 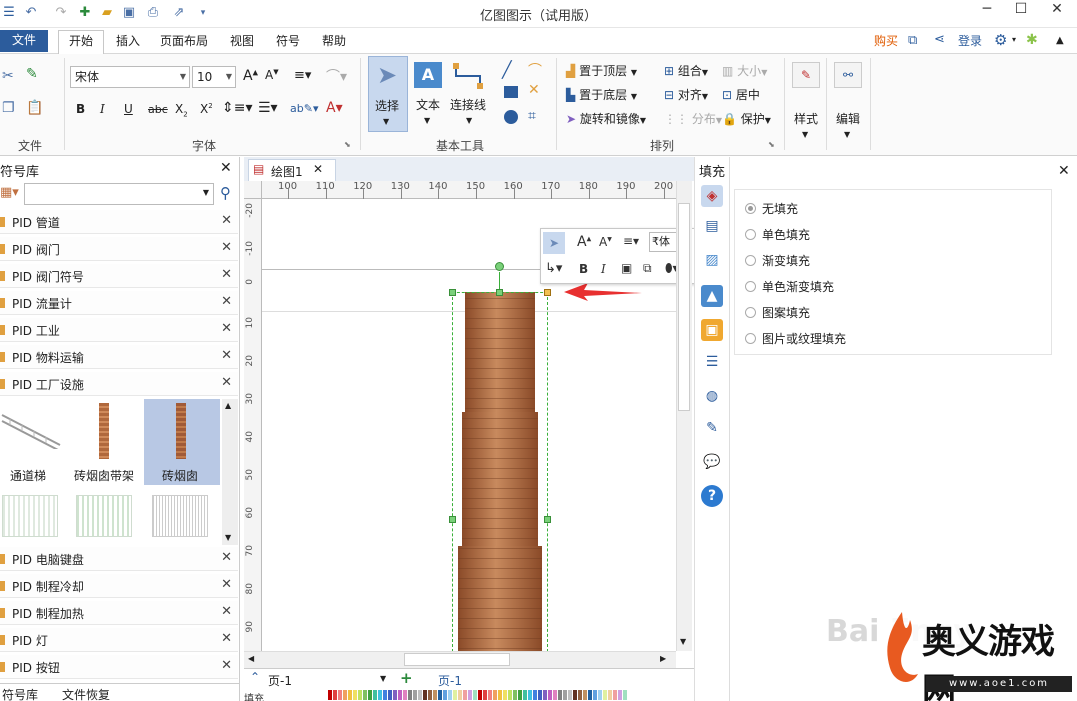 What do you see at coordinates (606, 118) in the screenshot?
I see `rotate-mirror-button: ➤ 旋转和镜像▼` at bounding box center [606, 118].